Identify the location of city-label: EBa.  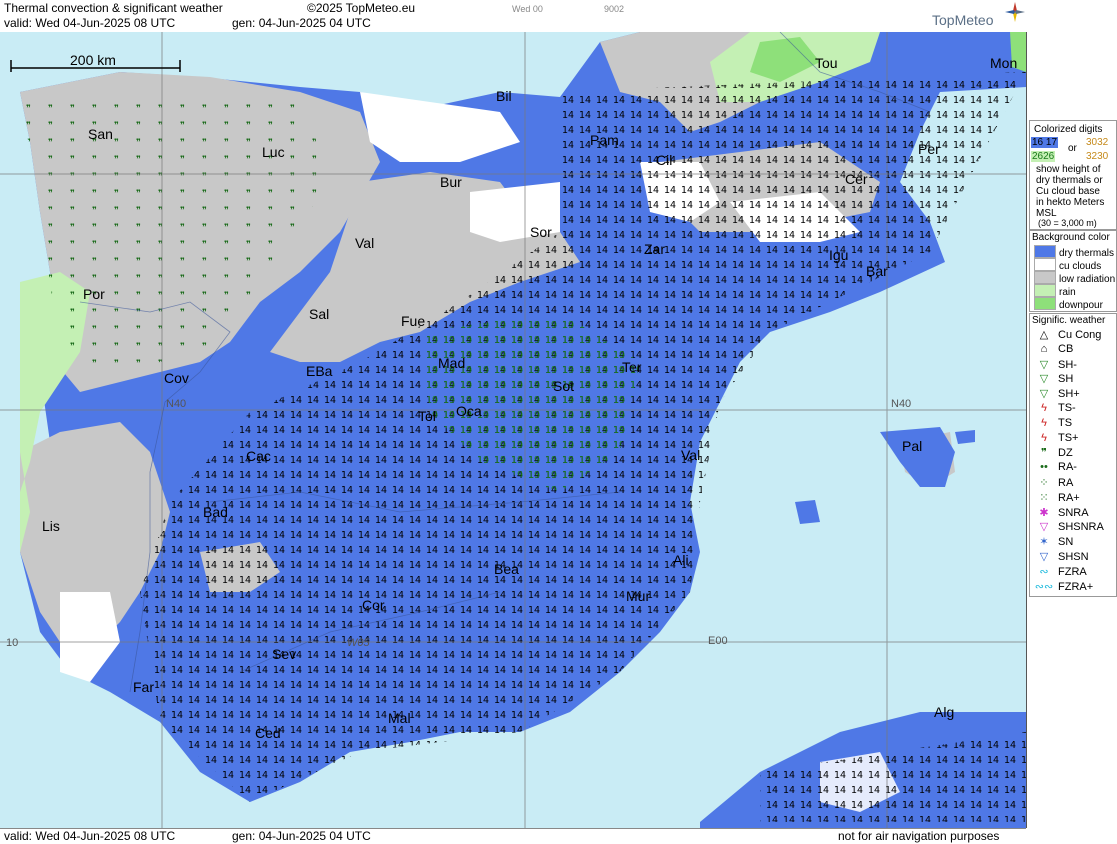
(319, 371).